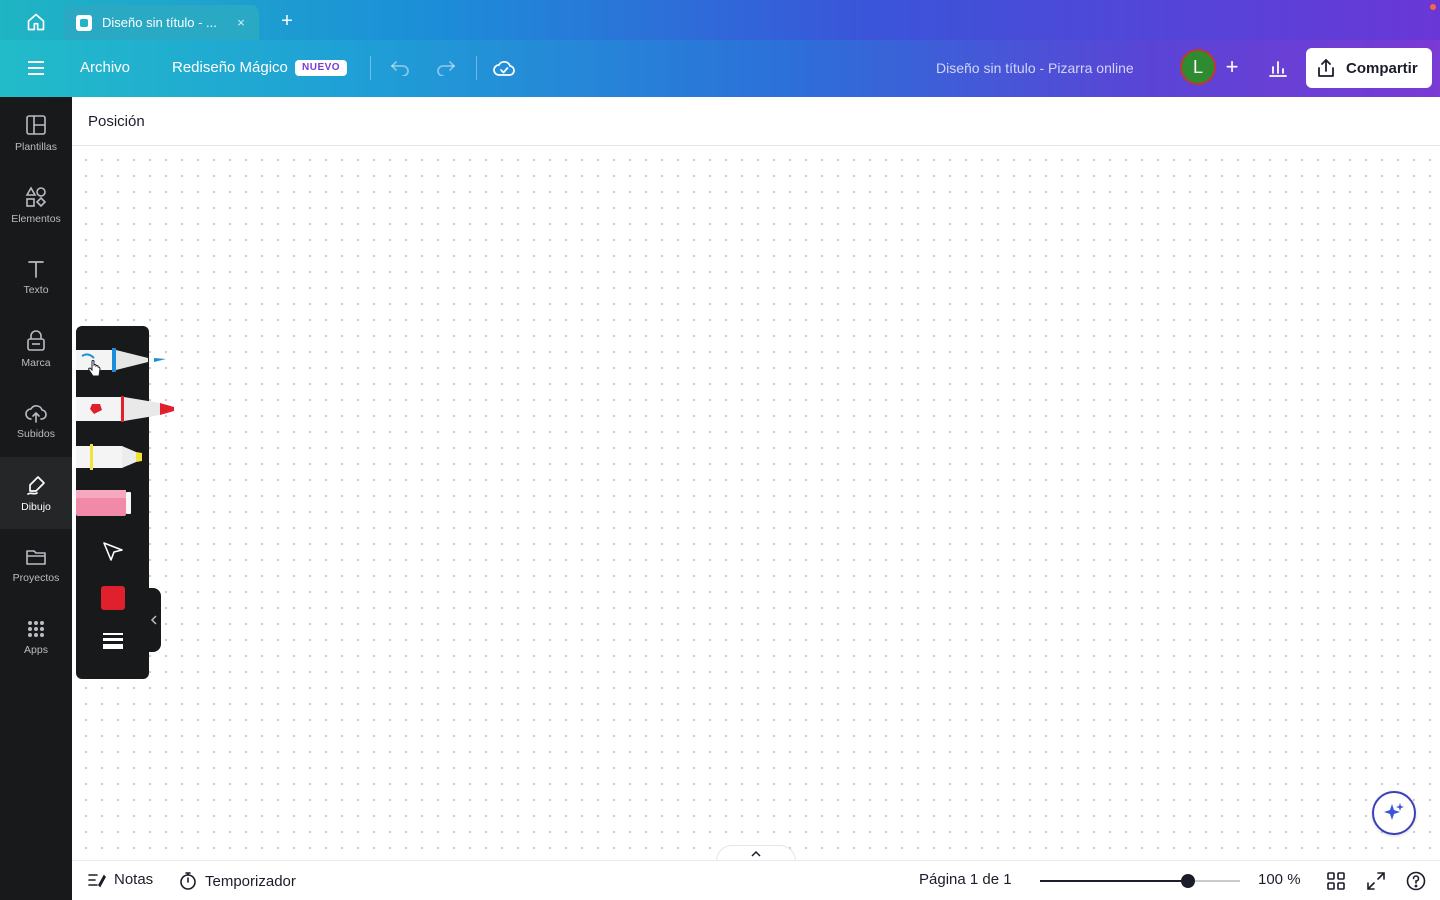 The width and height of the screenshot is (1440, 900). I want to click on color-picker-swatch, so click(113, 598).